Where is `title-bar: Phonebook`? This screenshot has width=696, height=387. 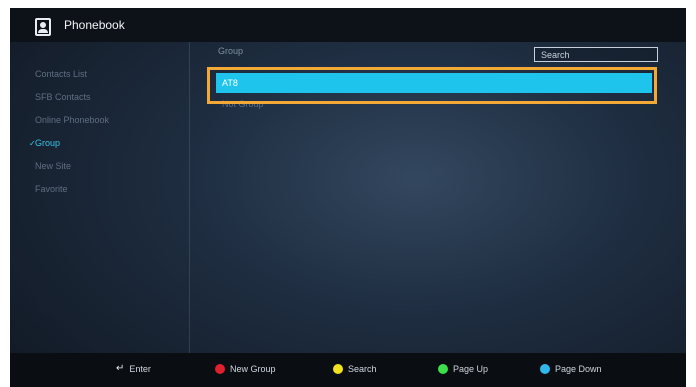 title-bar: Phonebook is located at coordinates (348, 25).